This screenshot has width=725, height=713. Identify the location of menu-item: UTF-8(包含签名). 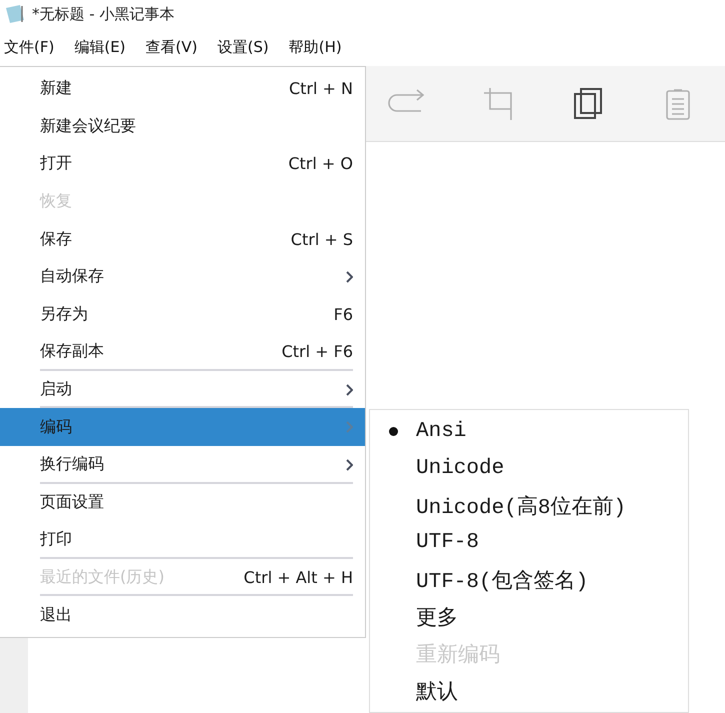
(529, 579).